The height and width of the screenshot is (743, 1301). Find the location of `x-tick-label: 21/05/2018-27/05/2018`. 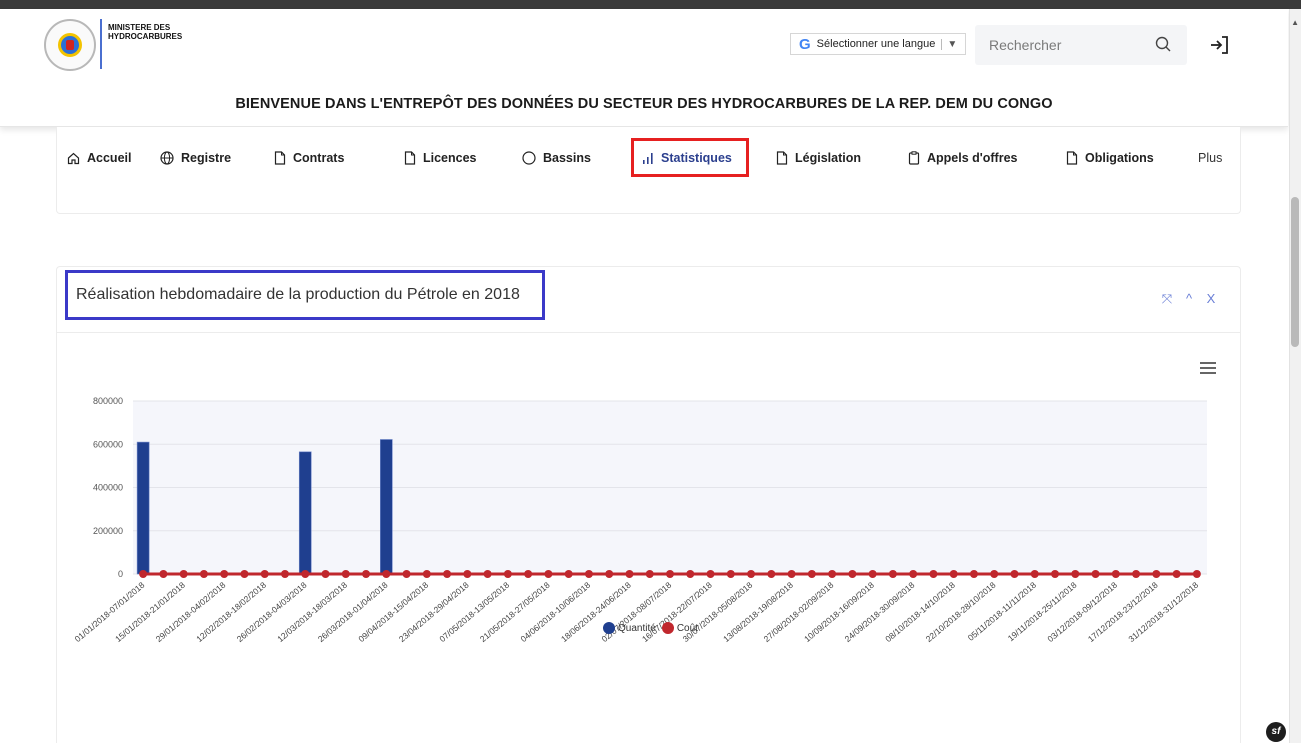

x-tick-label: 21/05/2018-27/05/2018 is located at coordinates (515, 612).